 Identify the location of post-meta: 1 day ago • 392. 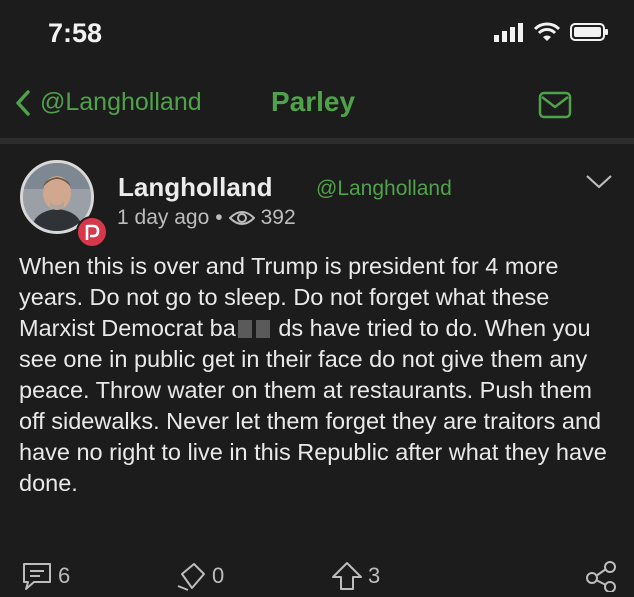
(206, 218).